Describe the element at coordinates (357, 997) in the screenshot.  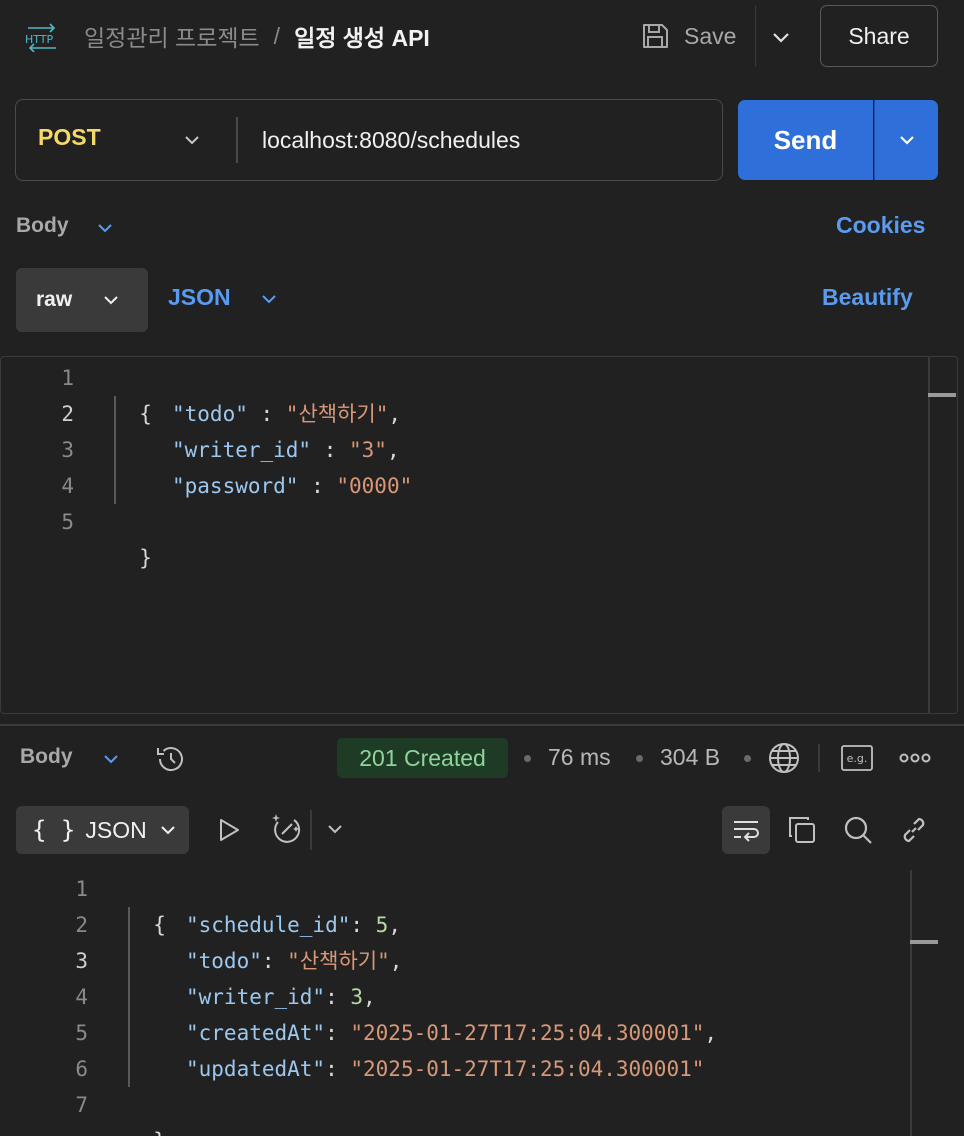
I see `json-value: 3` at that location.